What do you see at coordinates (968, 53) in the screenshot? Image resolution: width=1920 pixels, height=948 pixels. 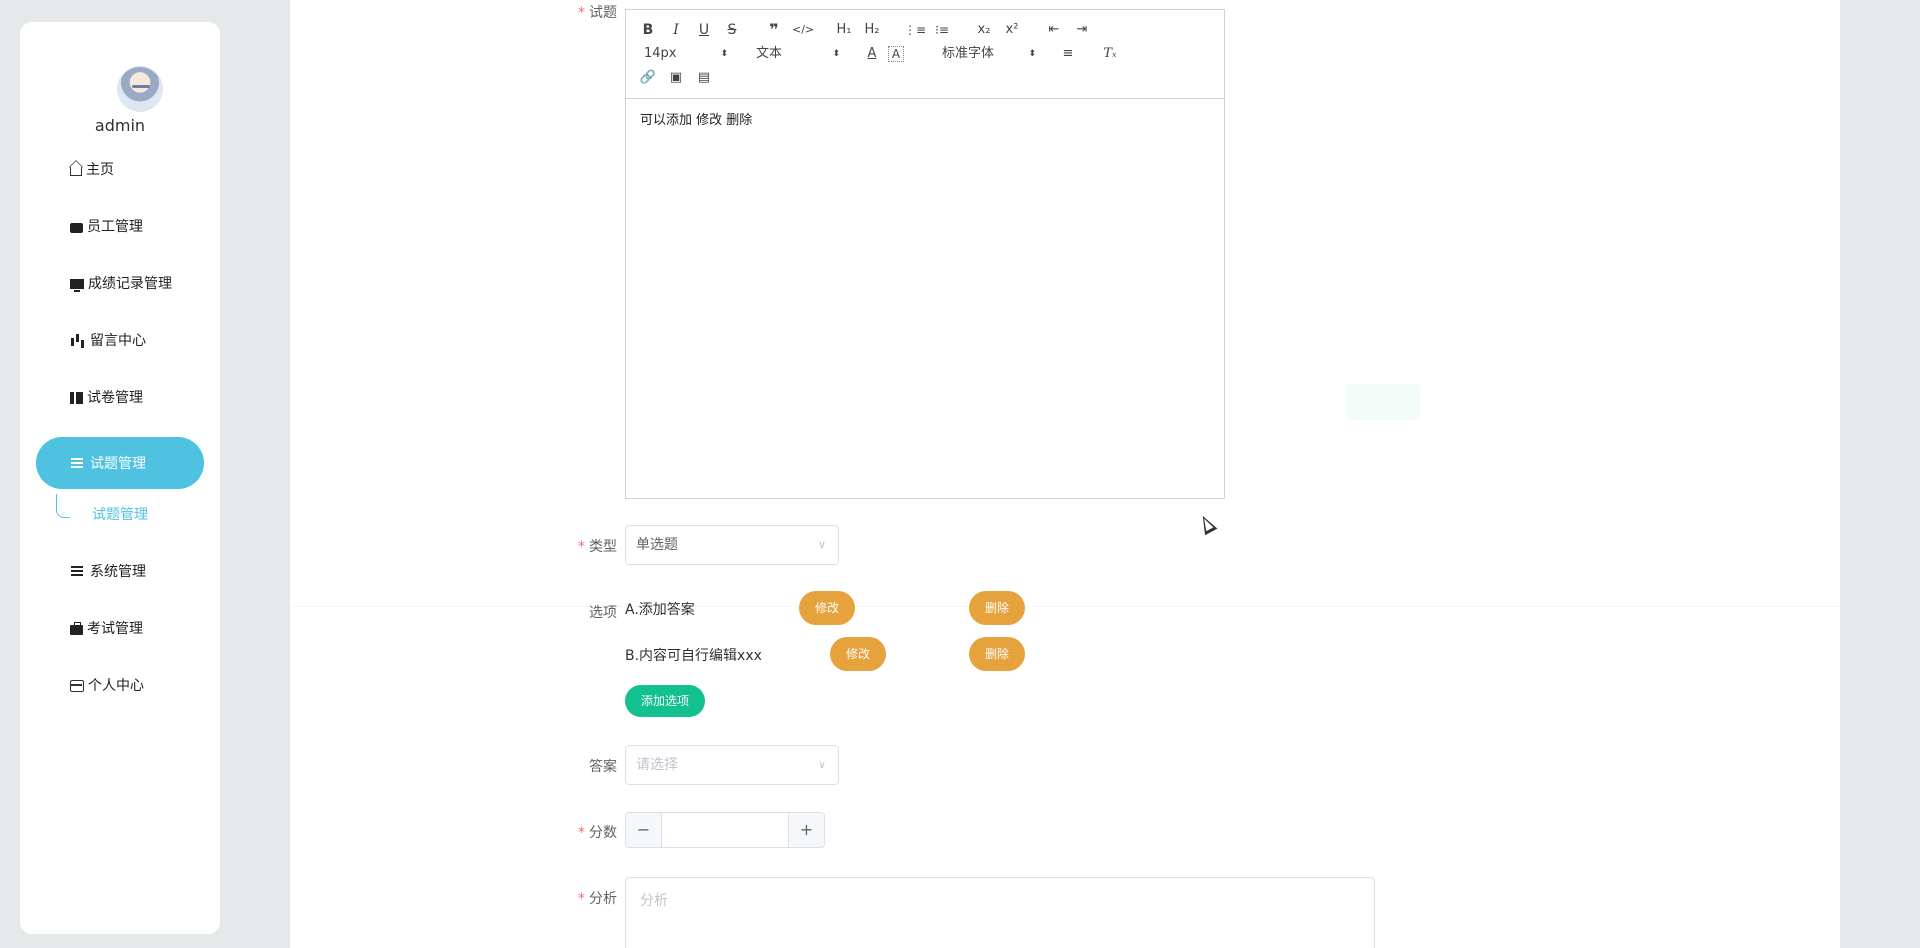 I see `font-family-value: 标准字体` at bounding box center [968, 53].